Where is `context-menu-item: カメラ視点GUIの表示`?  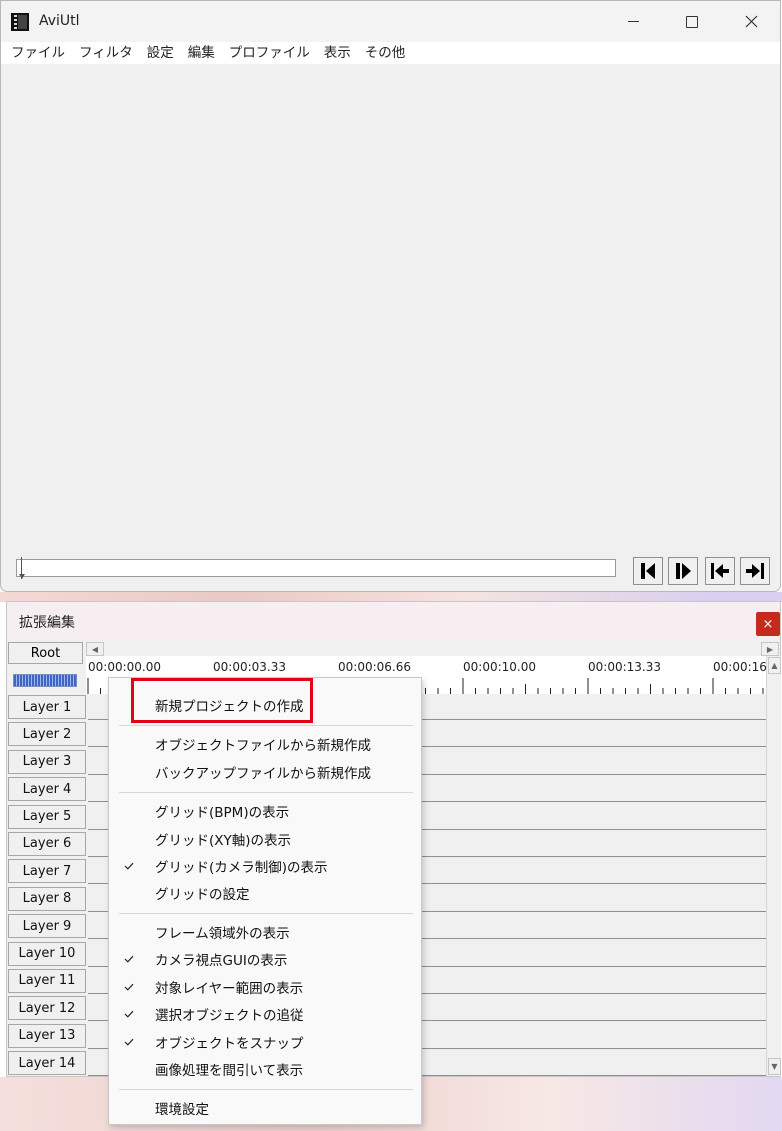
context-menu-item: カメラ視点GUIの表示 is located at coordinates (265, 959).